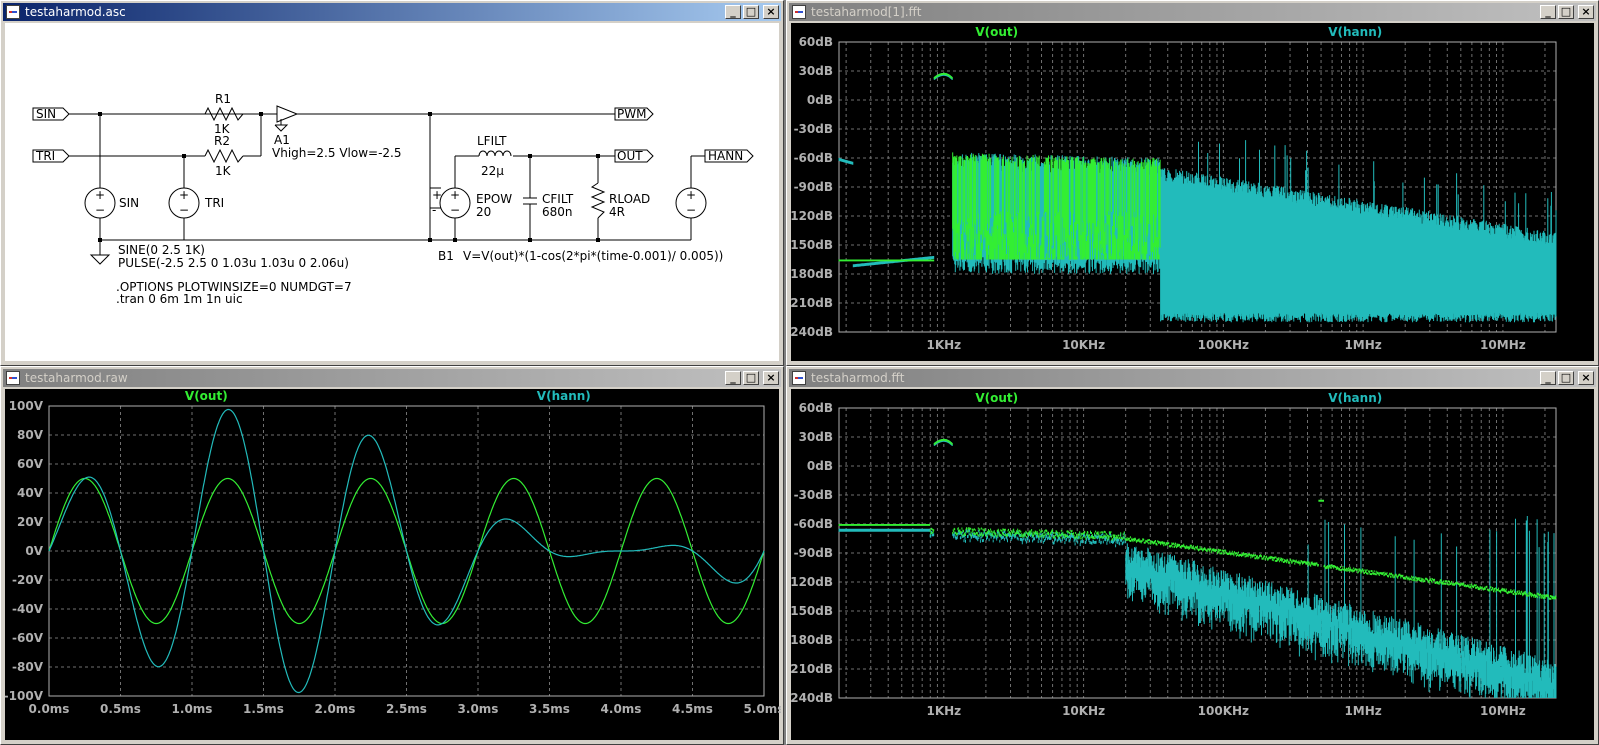 The height and width of the screenshot is (745, 1599). I want to click on x-tick-label: 3.0ms, so click(478, 709).